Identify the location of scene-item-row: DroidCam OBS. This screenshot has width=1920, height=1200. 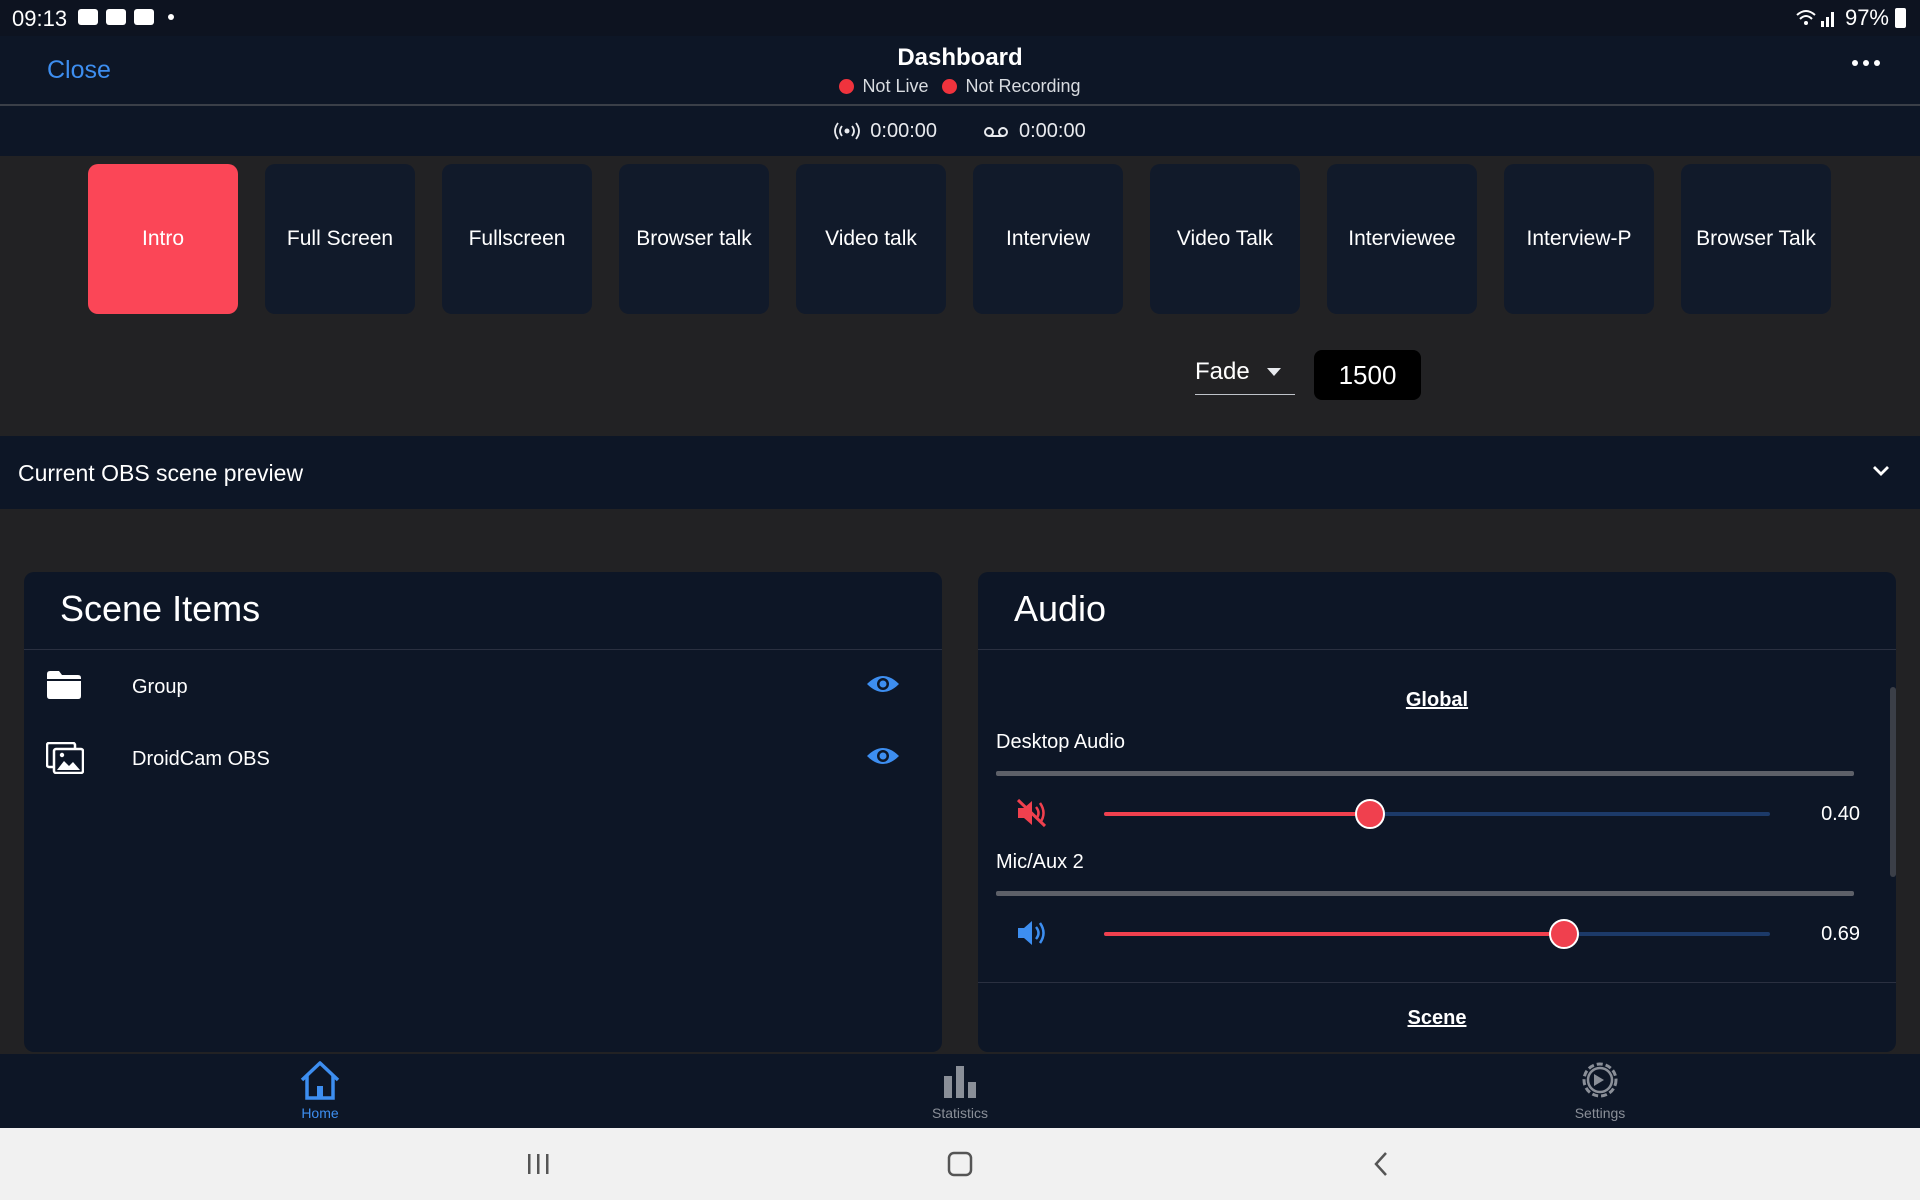
(483, 760).